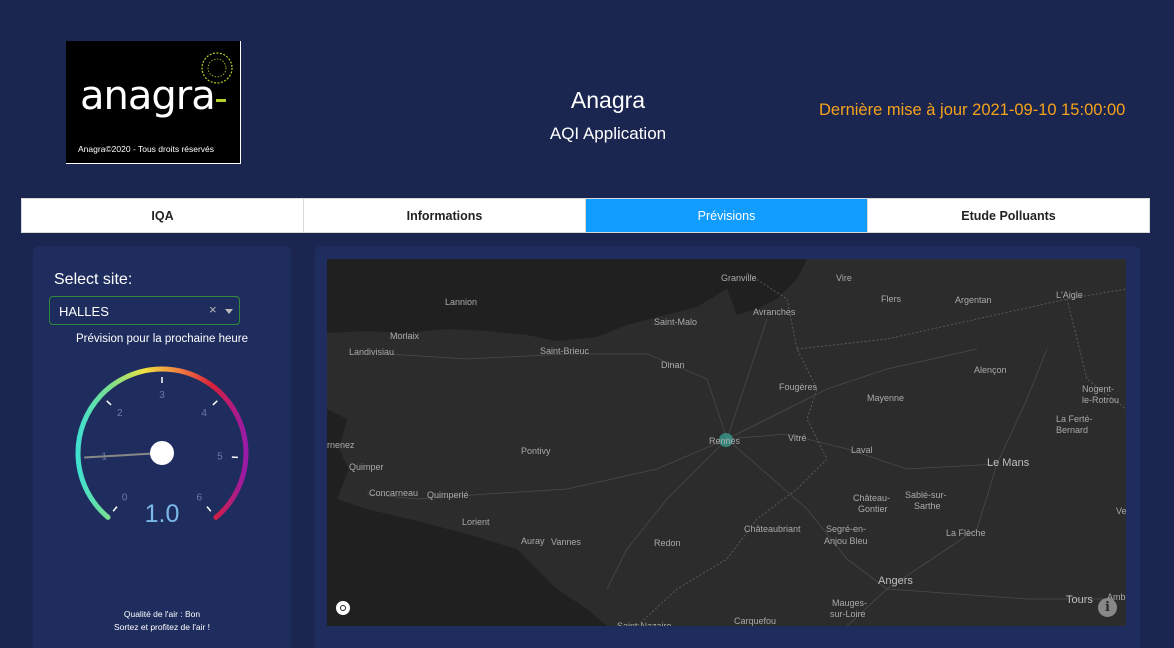 The height and width of the screenshot is (648, 1174). I want to click on city-label: Rennes, so click(725, 441).